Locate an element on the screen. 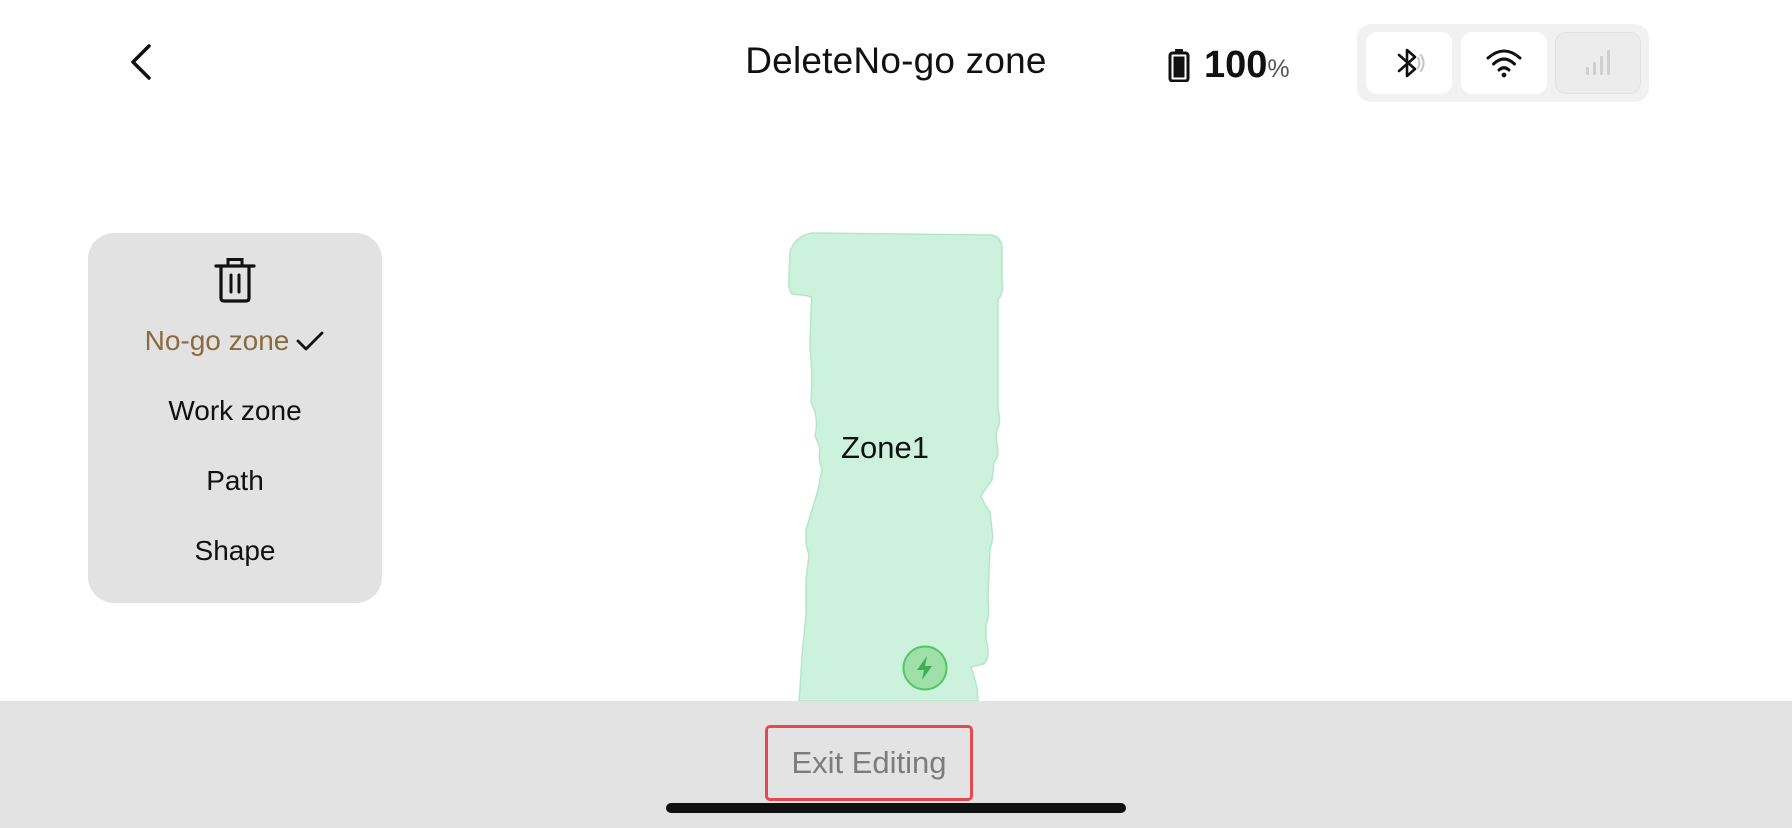 The height and width of the screenshot is (828, 1792). trash-icon is located at coordinates (235, 280).